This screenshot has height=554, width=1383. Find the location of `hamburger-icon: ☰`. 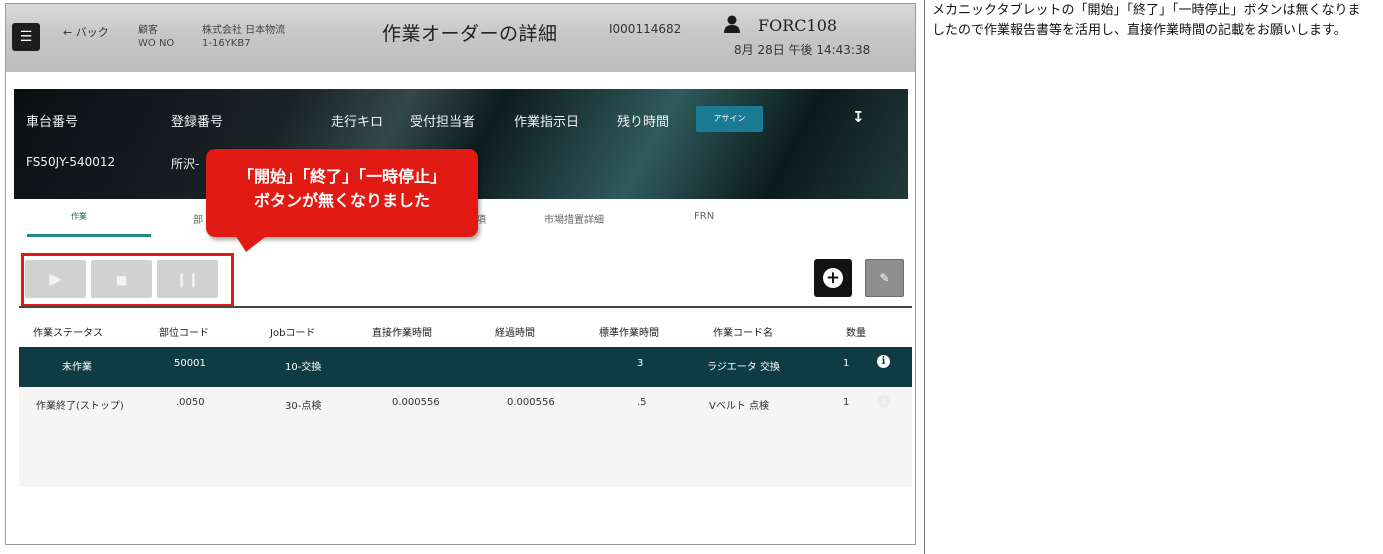

hamburger-icon: ☰ is located at coordinates (26, 37).